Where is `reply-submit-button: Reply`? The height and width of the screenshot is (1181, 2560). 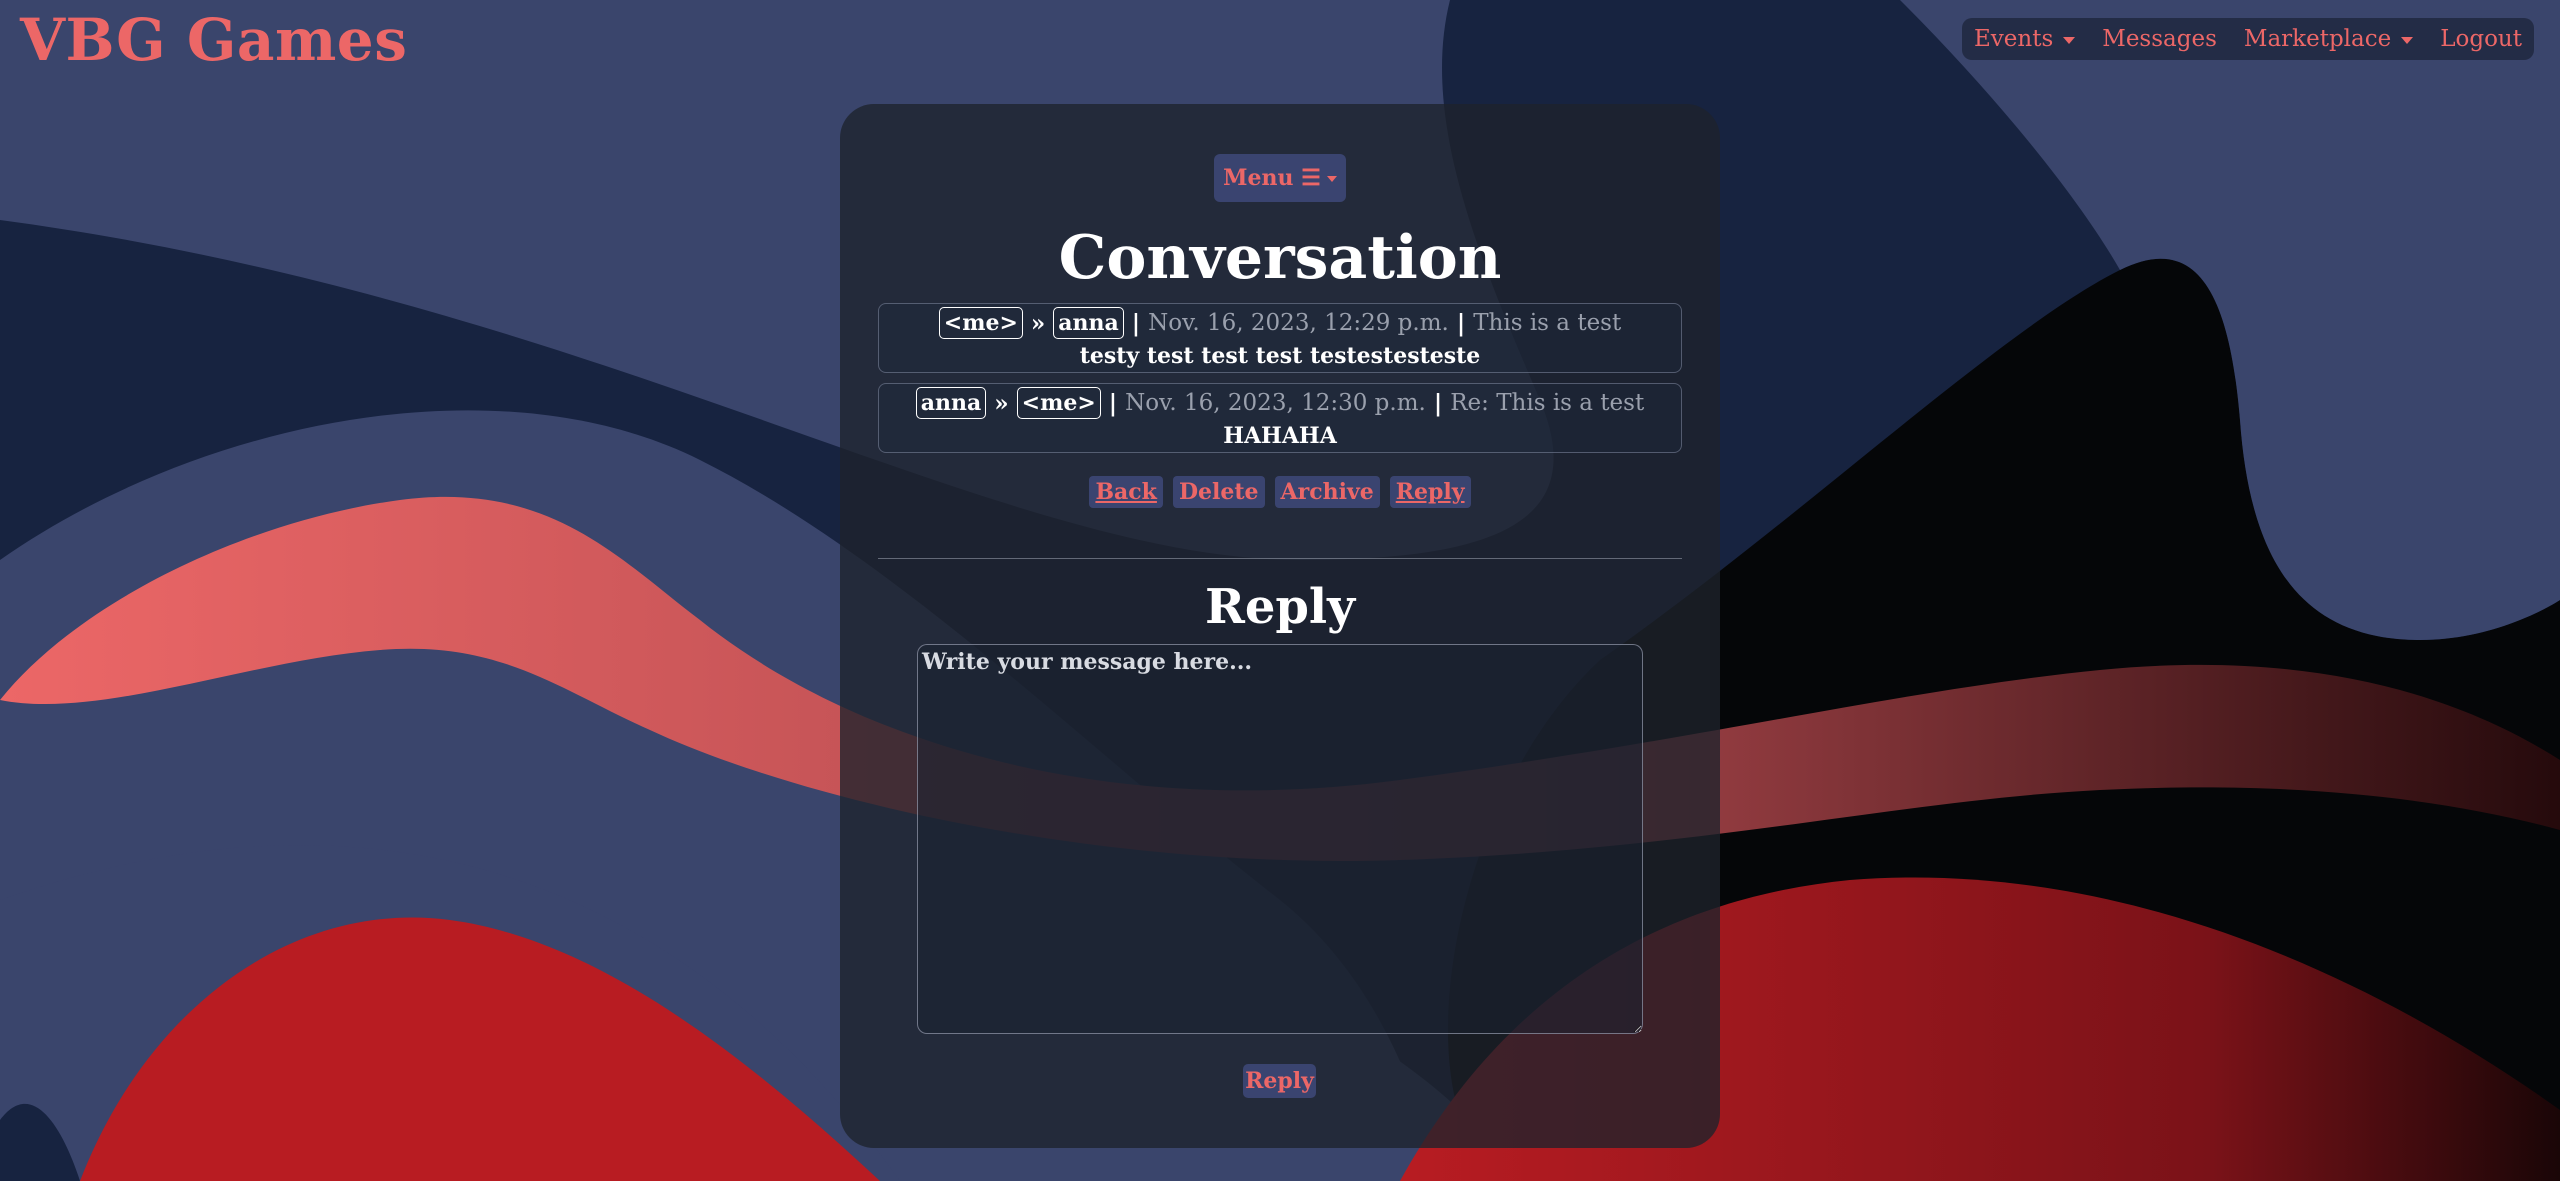
reply-submit-button: Reply is located at coordinates (1279, 1081).